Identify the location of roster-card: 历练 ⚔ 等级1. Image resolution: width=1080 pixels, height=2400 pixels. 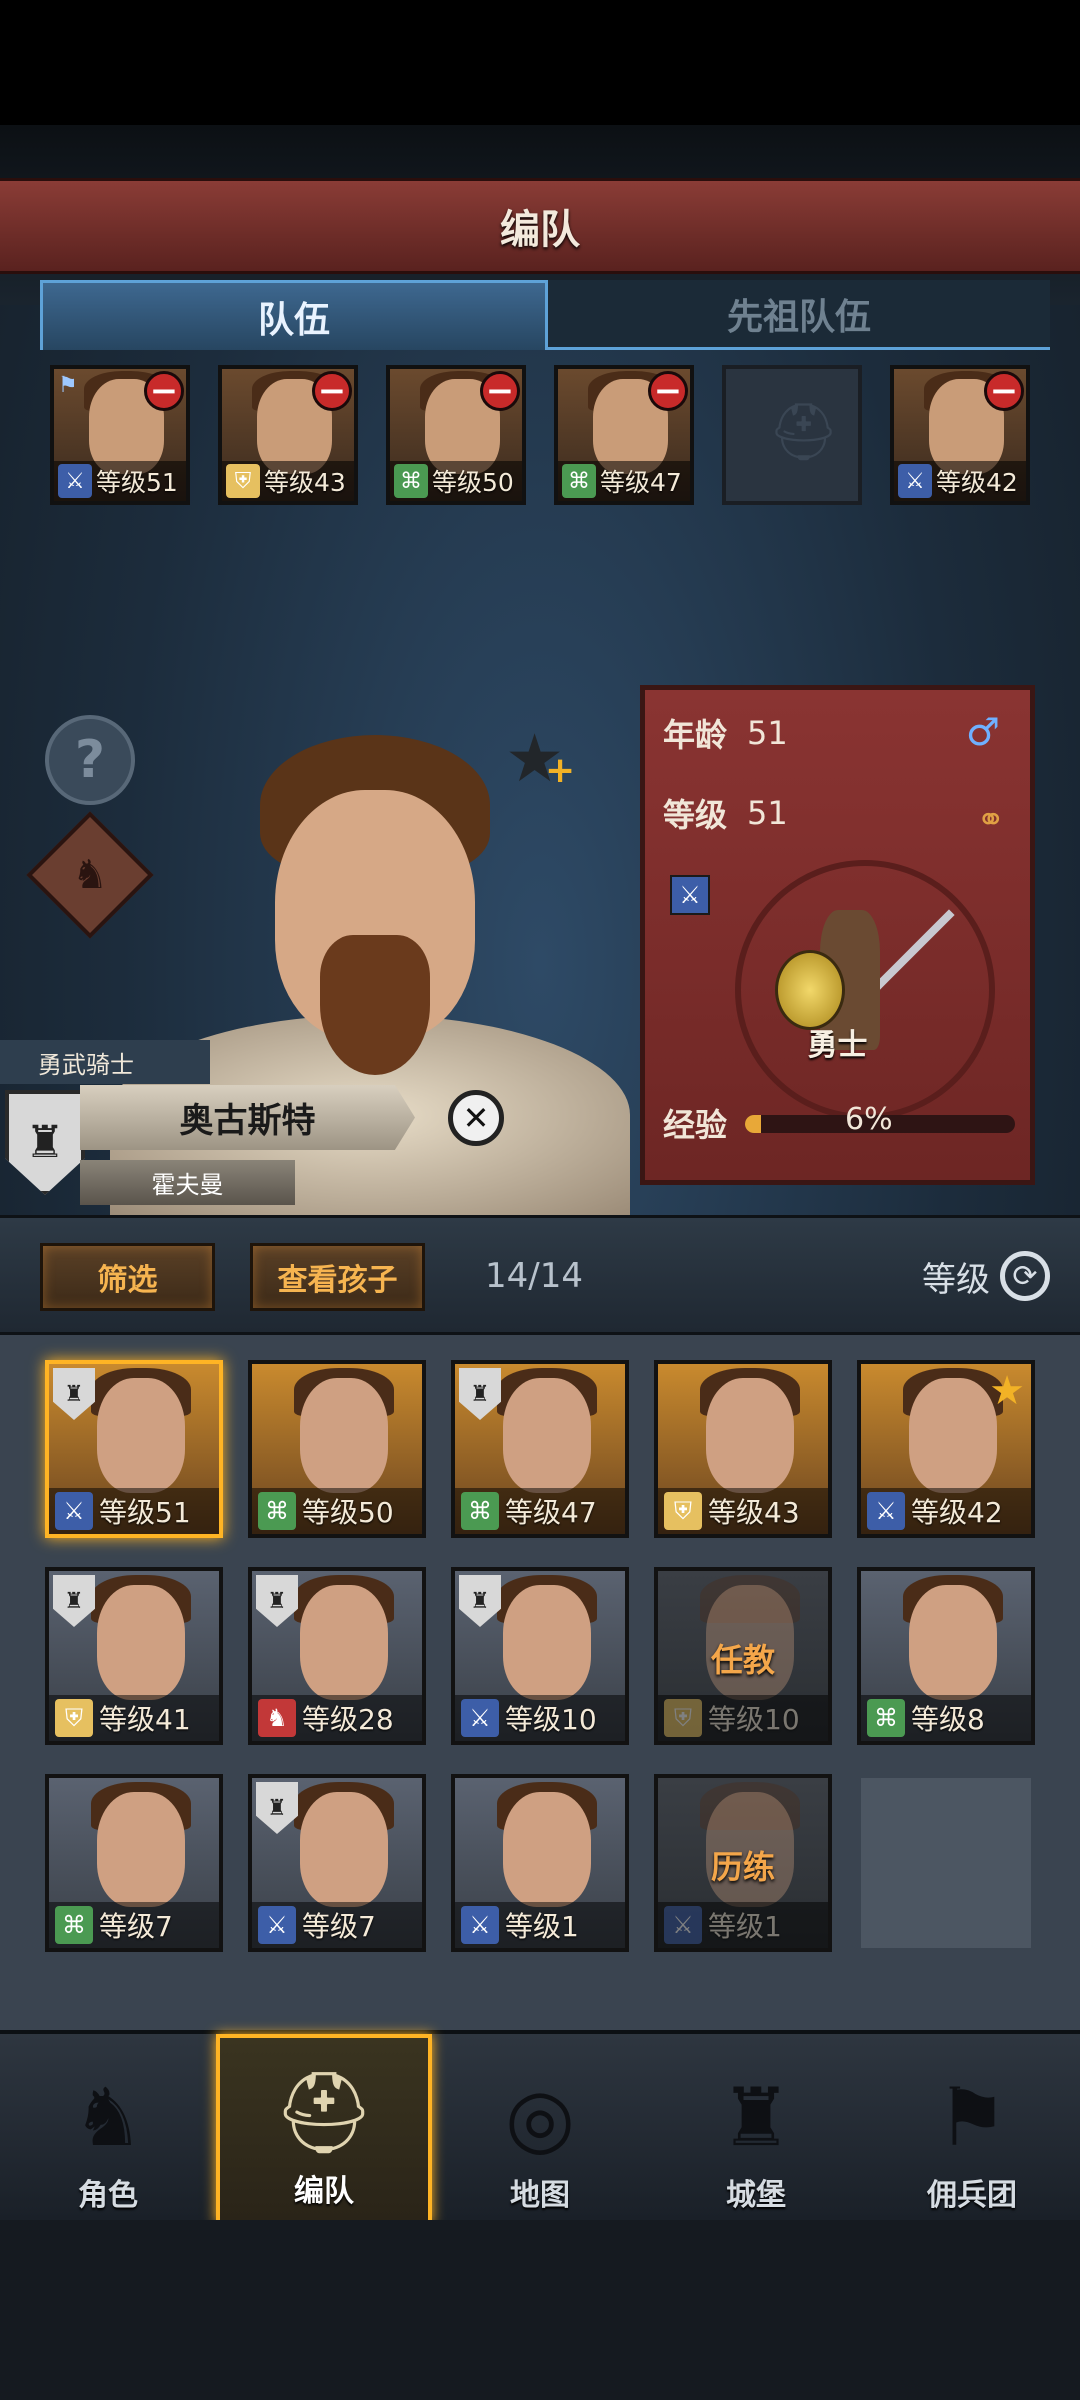
(743, 1863).